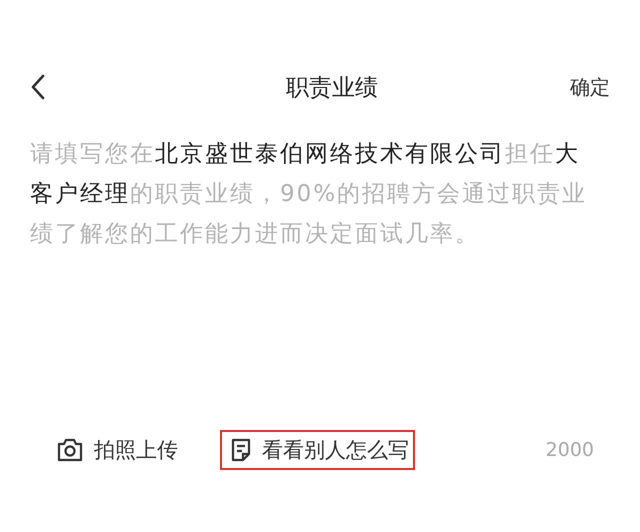 The width and height of the screenshot is (640, 532). What do you see at coordinates (332, 88) in the screenshot?
I see `page-title: 职责业绩` at bounding box center [332, 88].